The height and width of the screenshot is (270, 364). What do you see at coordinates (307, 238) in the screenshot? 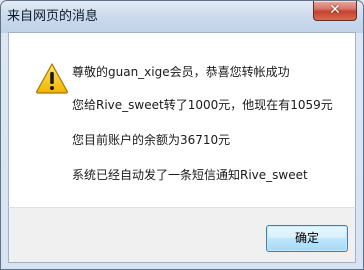
I see `ok-button: 确定` at bounding box center [307, 238].